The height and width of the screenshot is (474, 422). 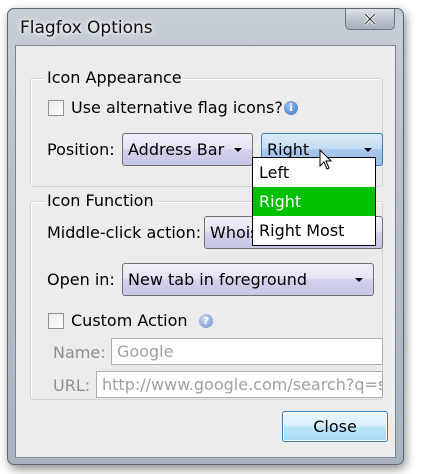 I want to click on position-select: Address Bar, so click(x=187, y=149).